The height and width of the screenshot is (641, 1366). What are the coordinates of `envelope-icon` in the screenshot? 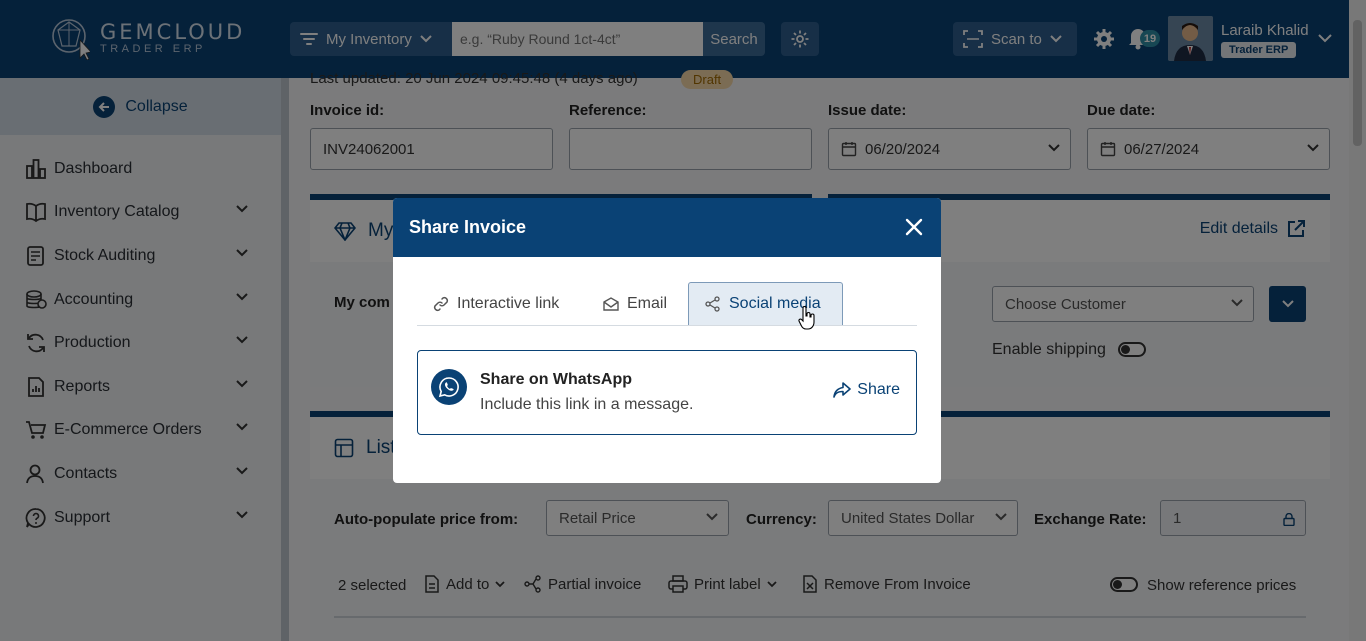 It's located at (611, 303).